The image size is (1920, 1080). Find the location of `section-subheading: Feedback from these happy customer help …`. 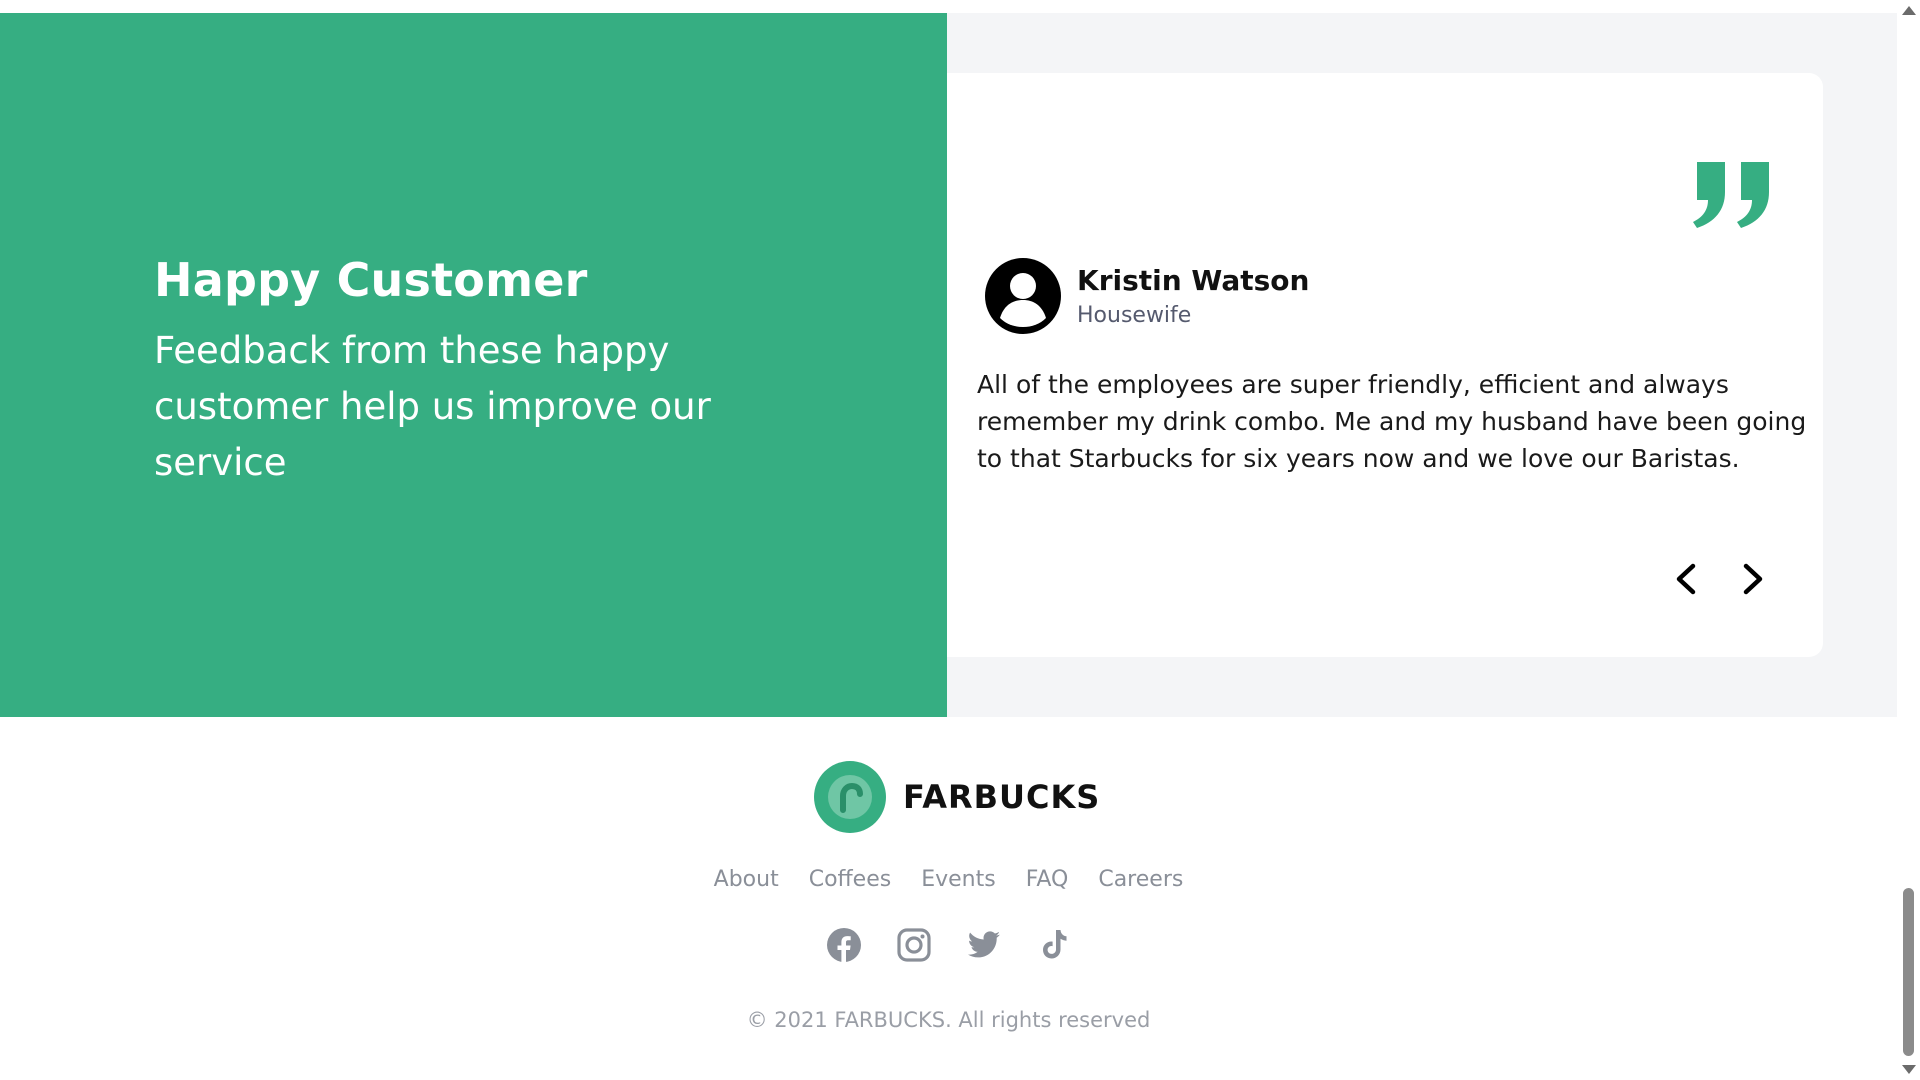

section-subheading: Feedback from these happy customer help … is located at coordinates (432, 406).